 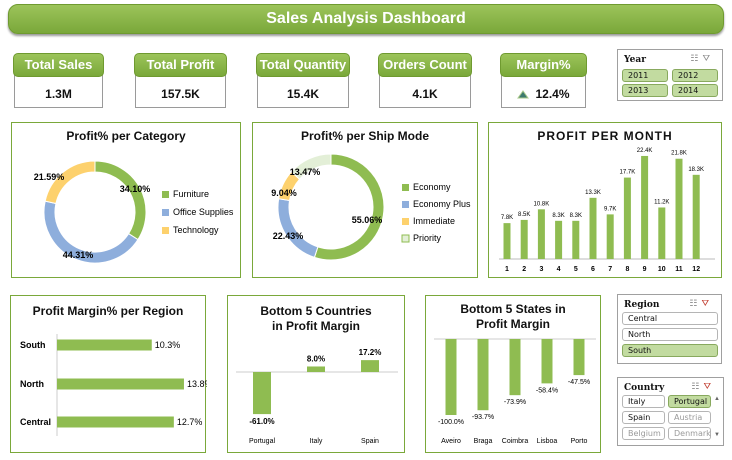 What do you see at coordinates (670, 334) in the screenshot?
I see `slicer-item-north: North` at bounding box center [670, 334].